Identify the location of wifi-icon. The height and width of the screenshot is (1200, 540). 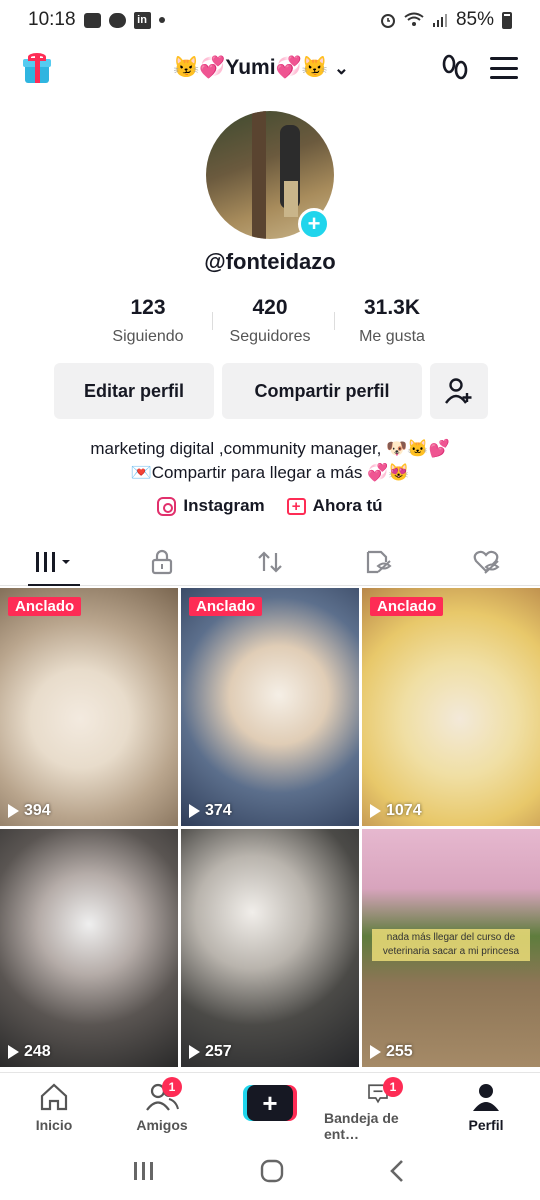
(414, 19).